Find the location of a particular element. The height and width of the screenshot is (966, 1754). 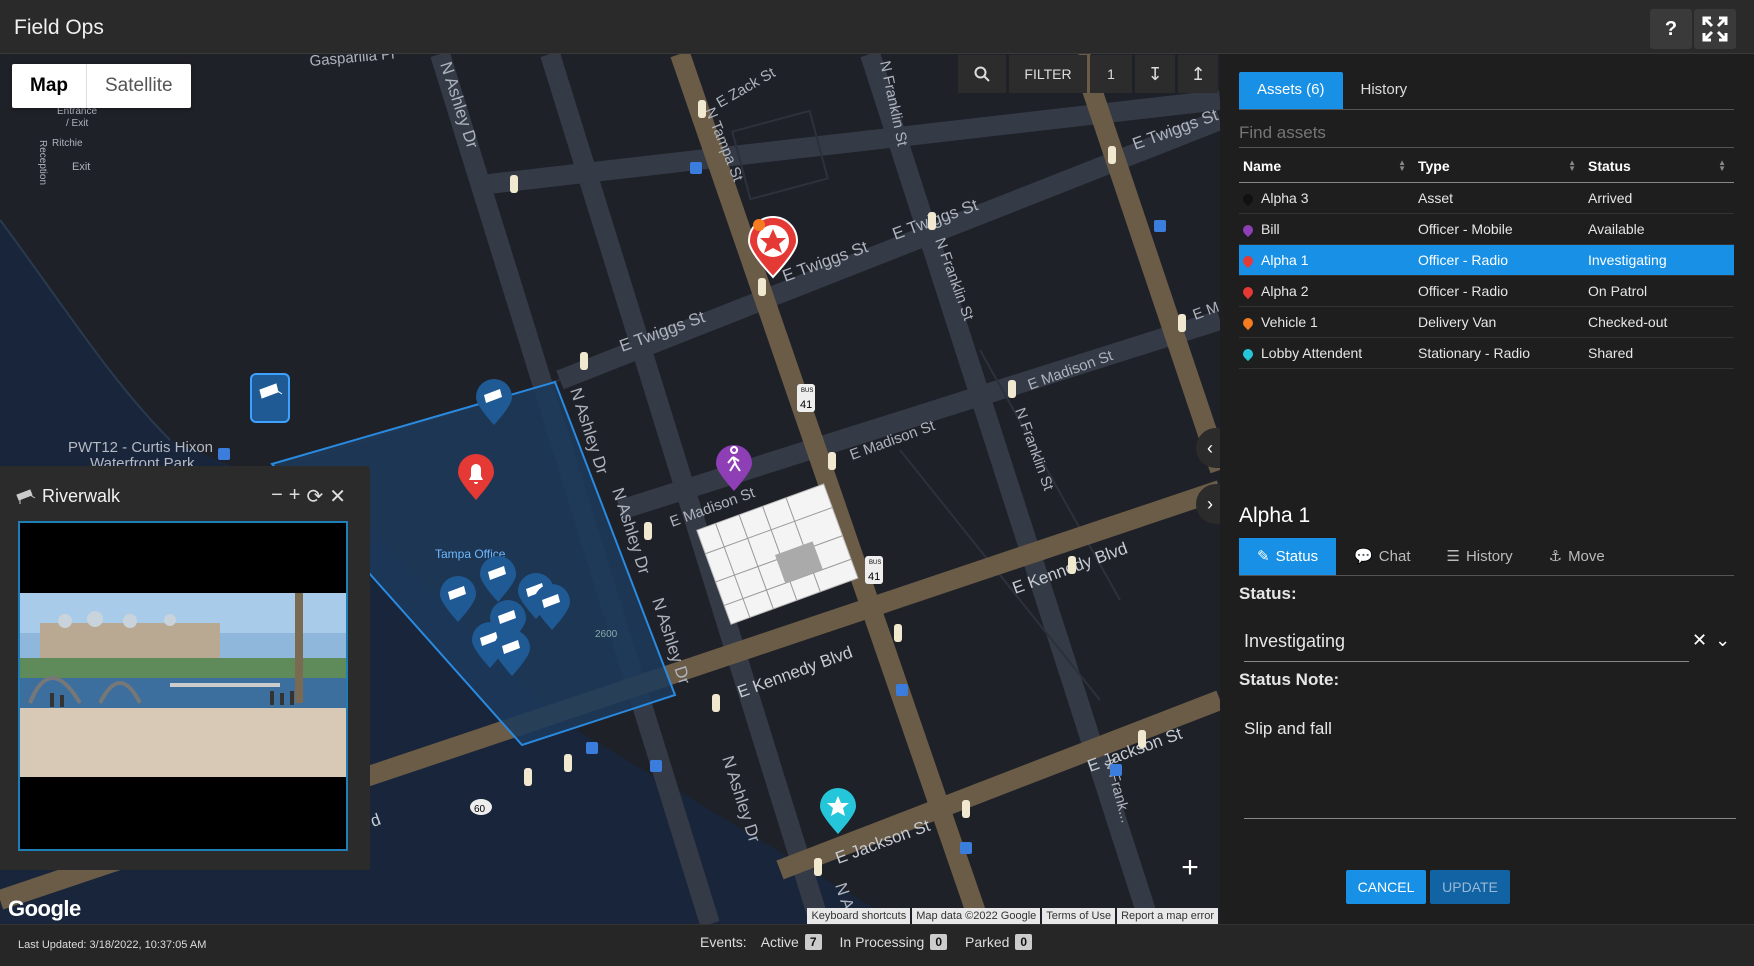

fullscreen-button is located at coordinates (1715, 29).